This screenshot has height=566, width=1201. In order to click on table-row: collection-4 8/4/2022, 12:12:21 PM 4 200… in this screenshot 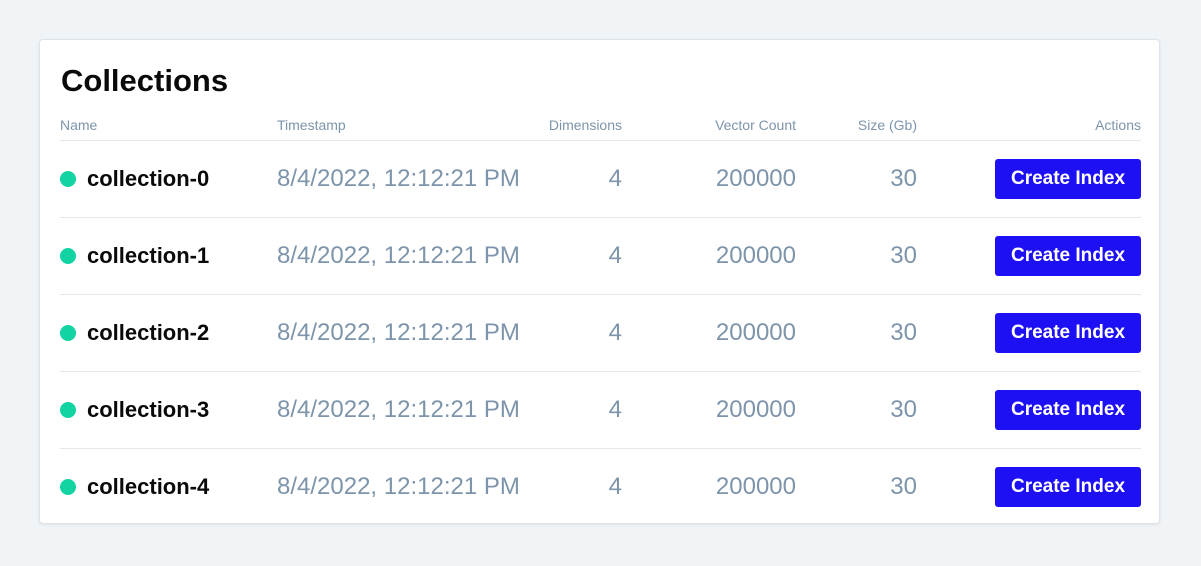, I will do `click(600, 487)`.